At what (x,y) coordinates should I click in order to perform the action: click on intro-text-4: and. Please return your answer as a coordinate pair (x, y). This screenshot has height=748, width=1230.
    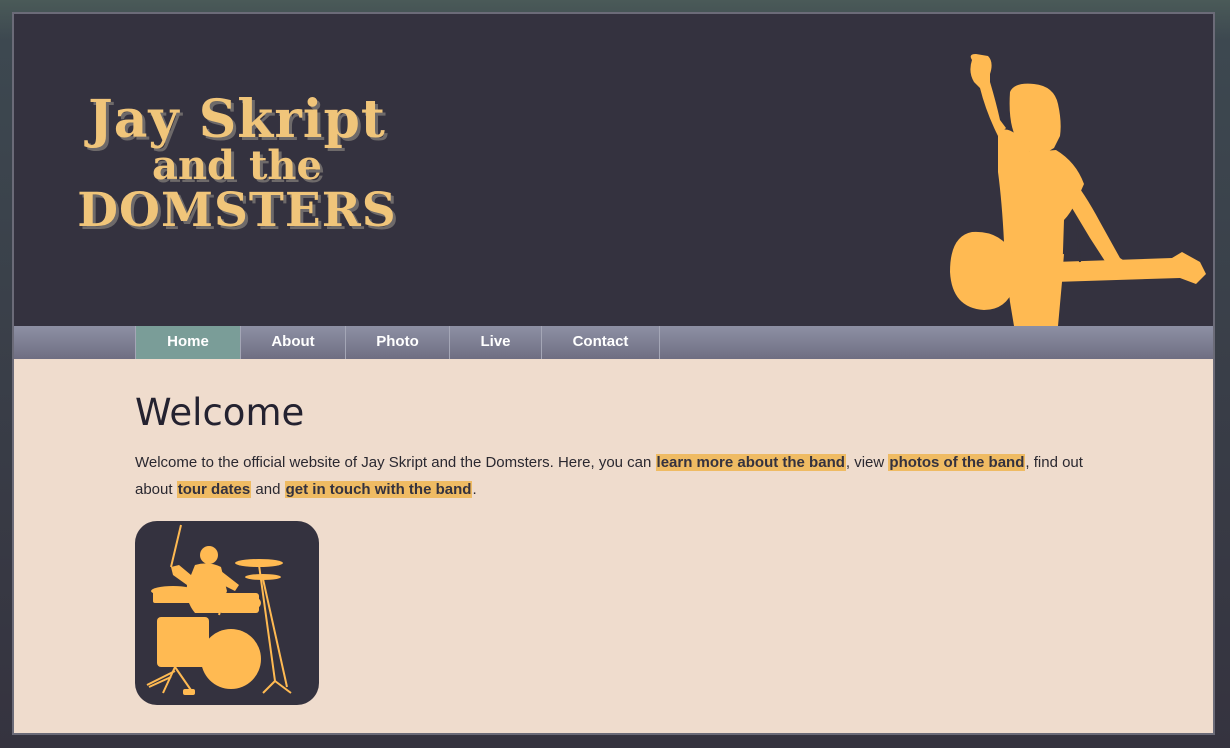
    Looking at the image, I should click on (268, 489).